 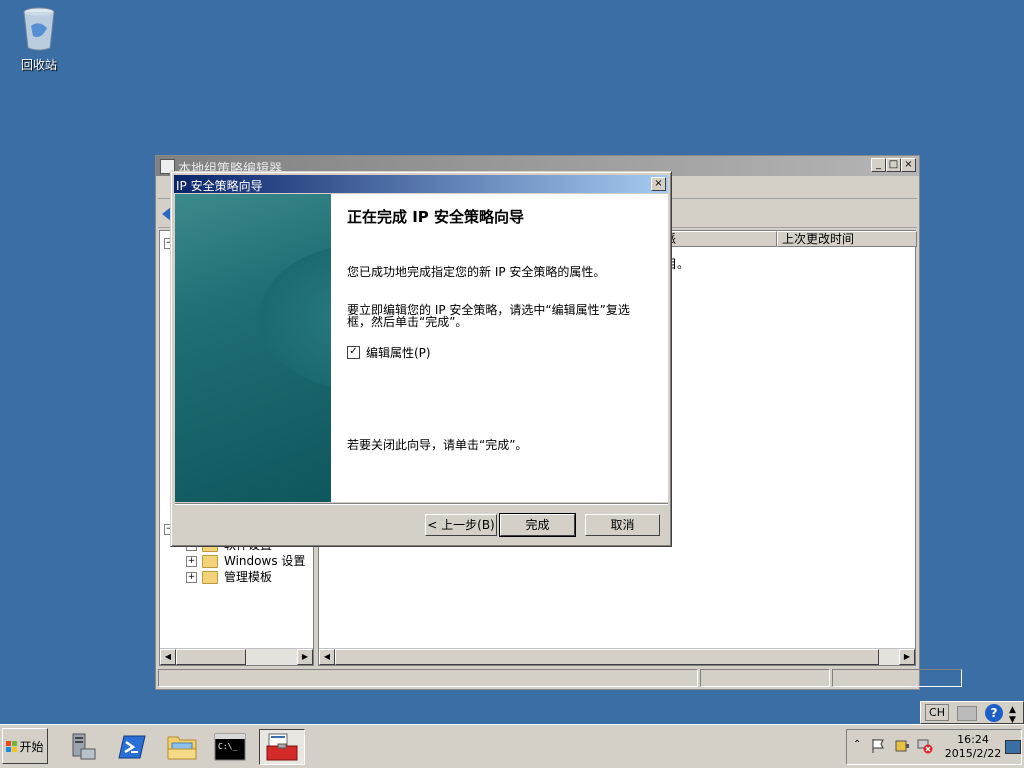 What do you see at coordinates (658, 184) in the screenshot?
I see `wizard-close-button: ×` at bounding box center [658, 184].